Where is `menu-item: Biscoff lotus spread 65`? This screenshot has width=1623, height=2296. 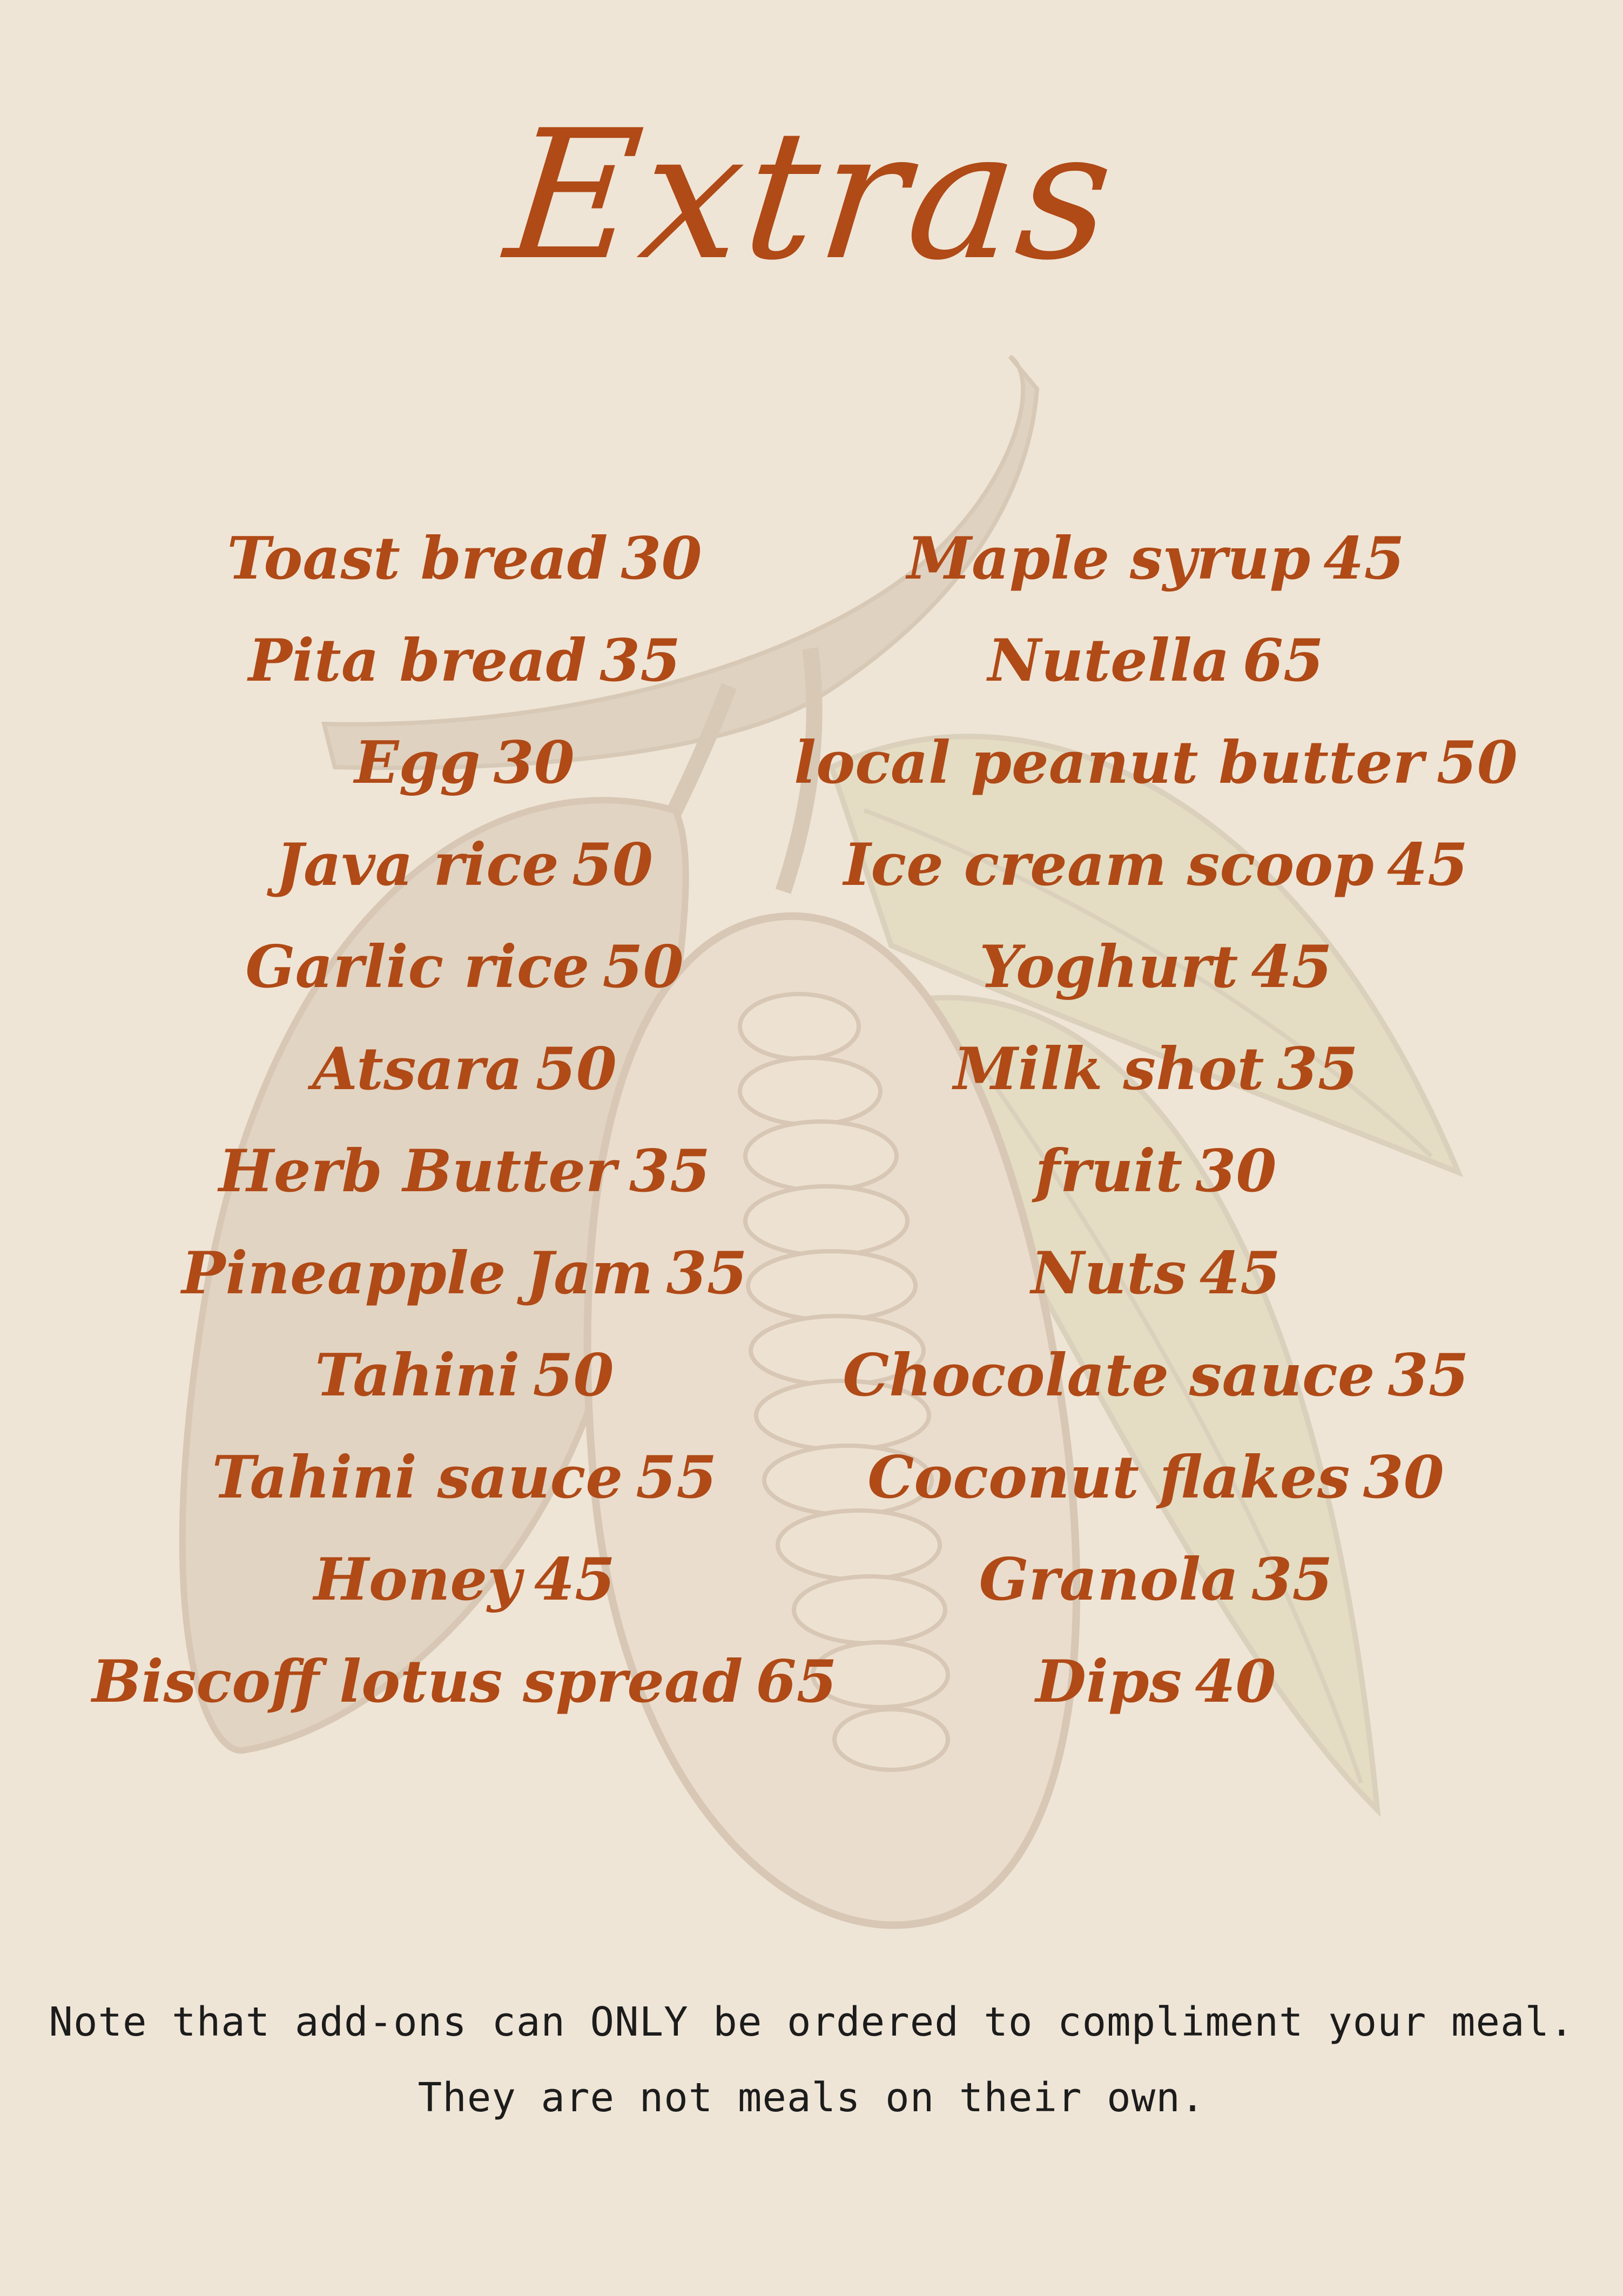
menu-item: Biscoff lotus spread 65 is located at coordinates (465, 1682).